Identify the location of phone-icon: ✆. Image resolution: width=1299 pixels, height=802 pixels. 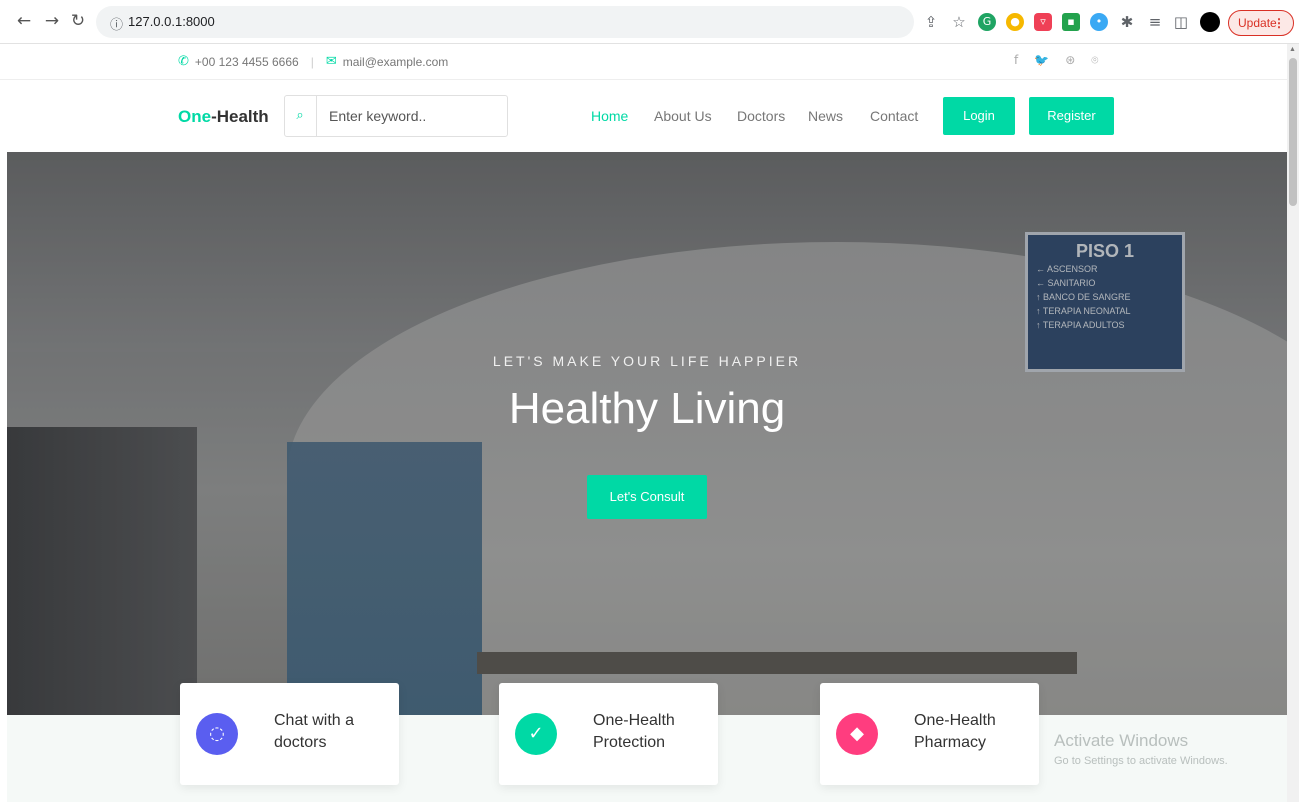
(183, 61).